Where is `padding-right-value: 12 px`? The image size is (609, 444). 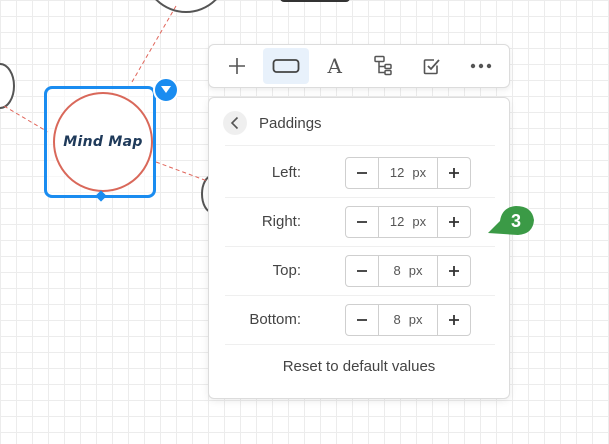 padding-right-value: 12 px is located at coordinates (408, 221).